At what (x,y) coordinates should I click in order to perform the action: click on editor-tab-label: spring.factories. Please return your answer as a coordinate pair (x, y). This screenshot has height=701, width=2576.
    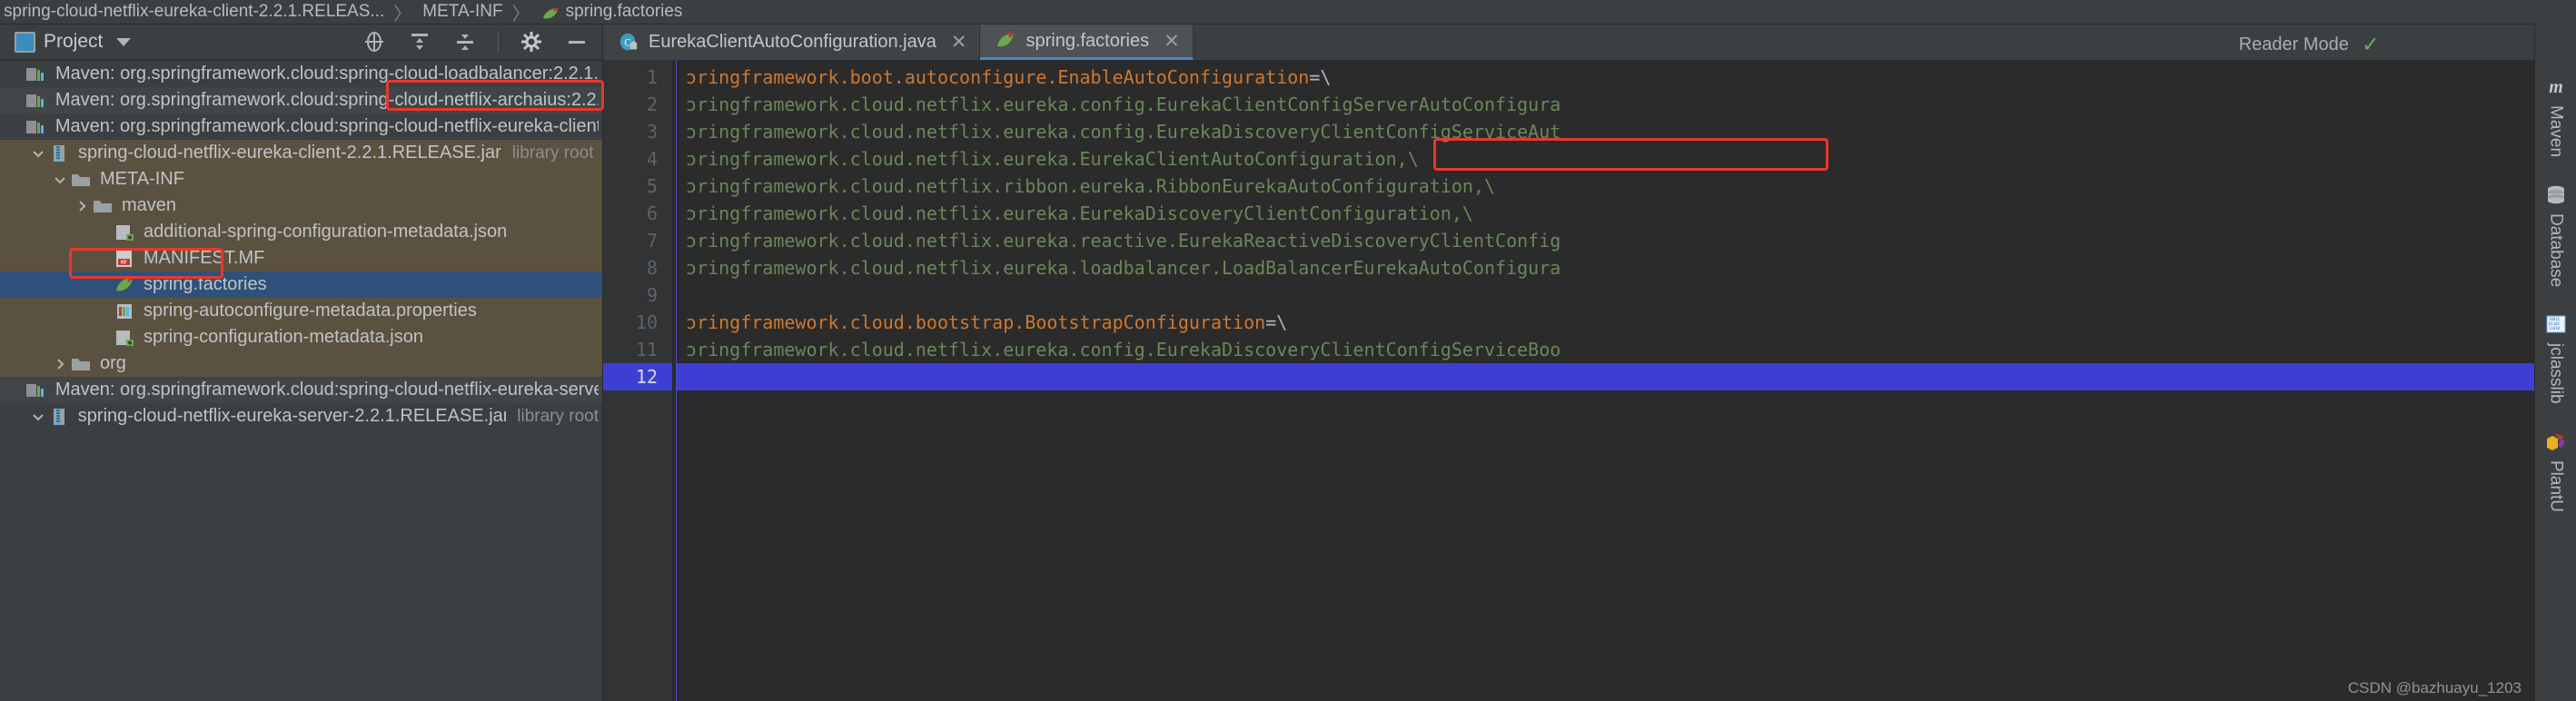
    Looking at the image, I should click on (1087, 40).